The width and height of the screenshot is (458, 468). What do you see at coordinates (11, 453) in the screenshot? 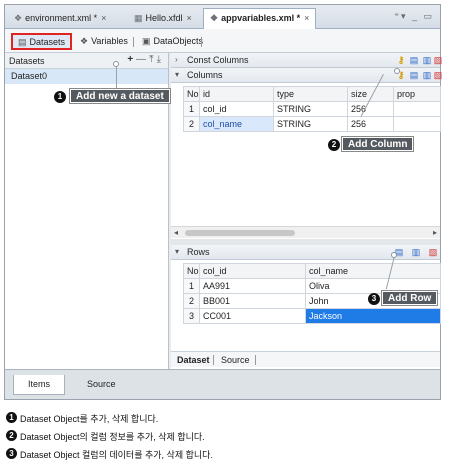
I see `footnote-number-badge: 3` at bounding box center [11, 453].